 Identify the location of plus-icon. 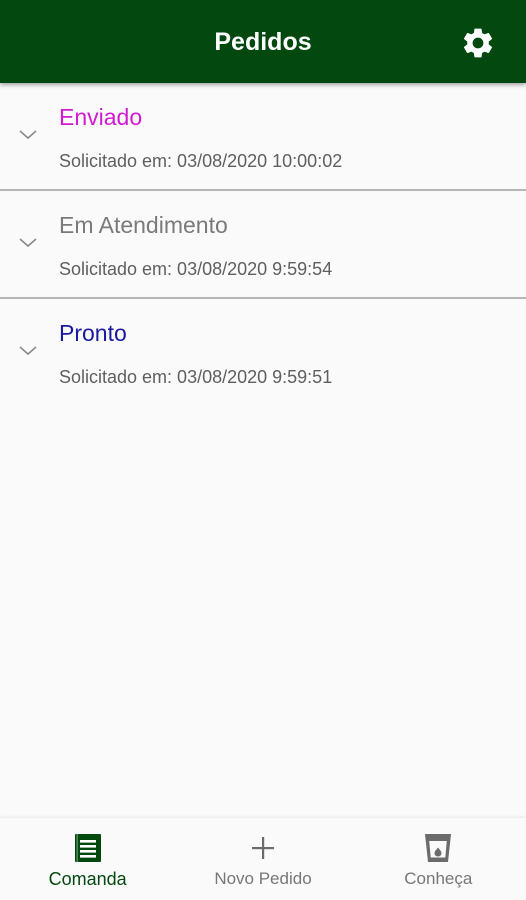
(262, 848).